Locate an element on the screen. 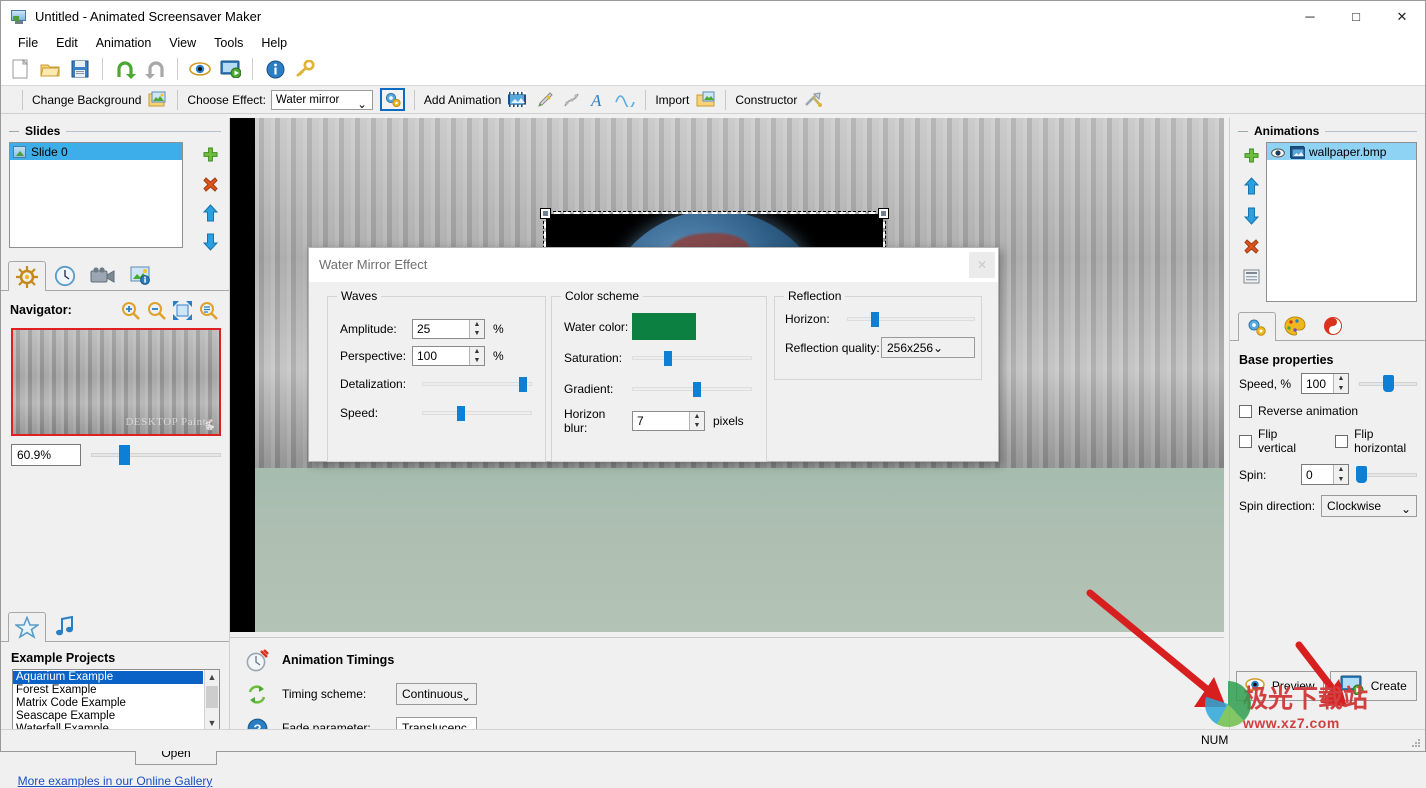  list-item: Aquarium Example is located at coordinates (108, 677).